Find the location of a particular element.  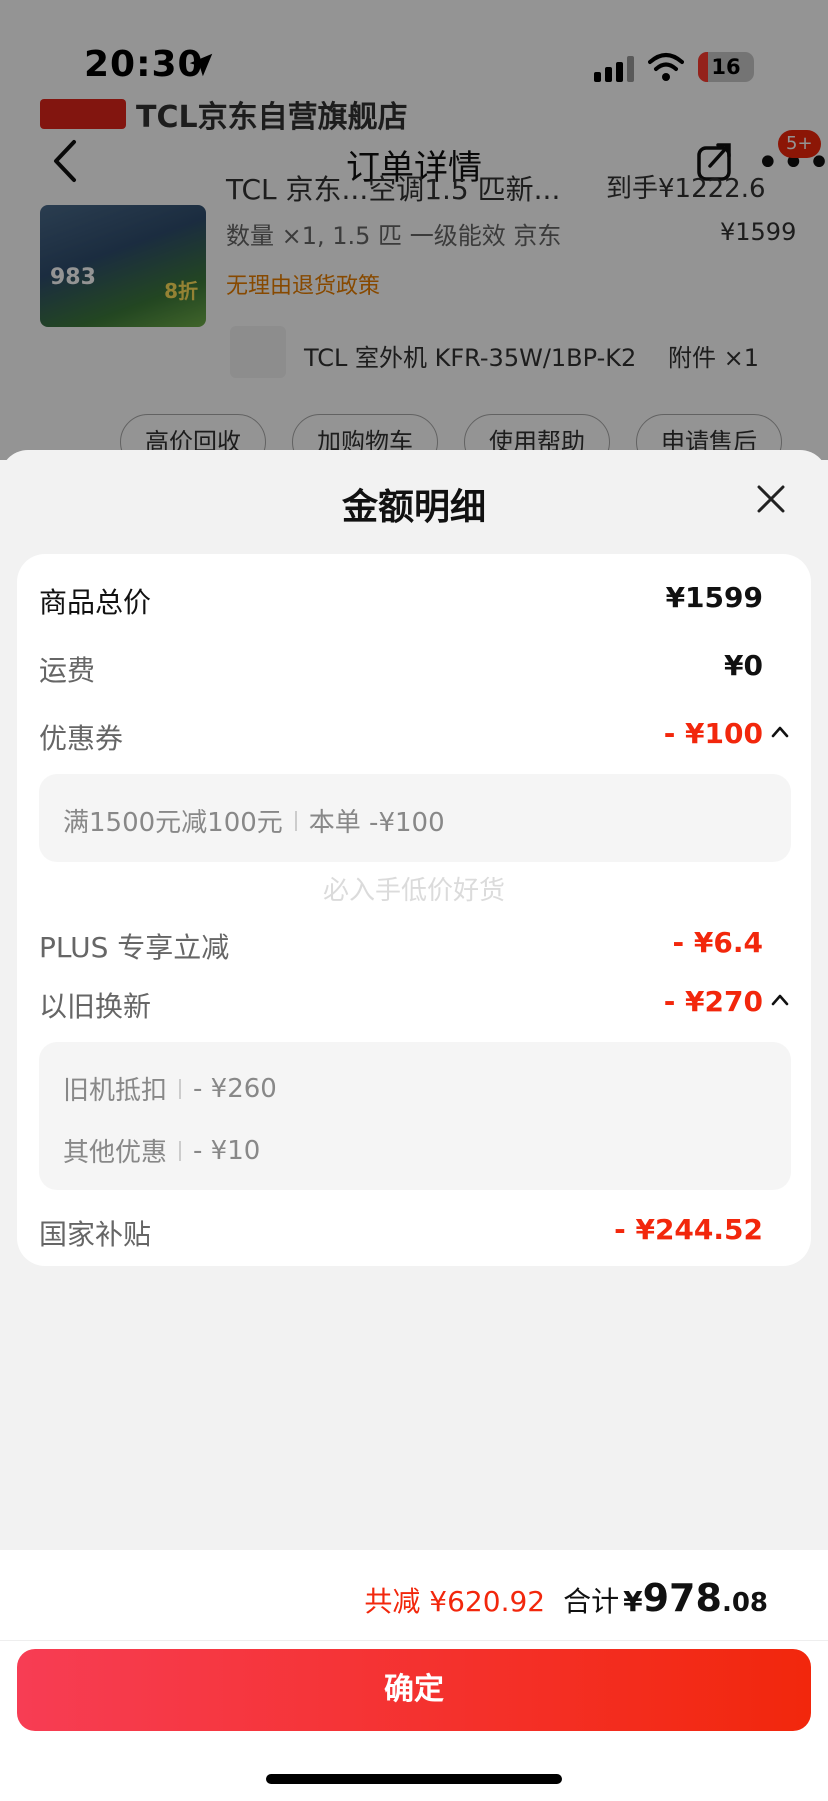

subsidy-value: - ¥244.52 is located at coordinates (688, 1229).